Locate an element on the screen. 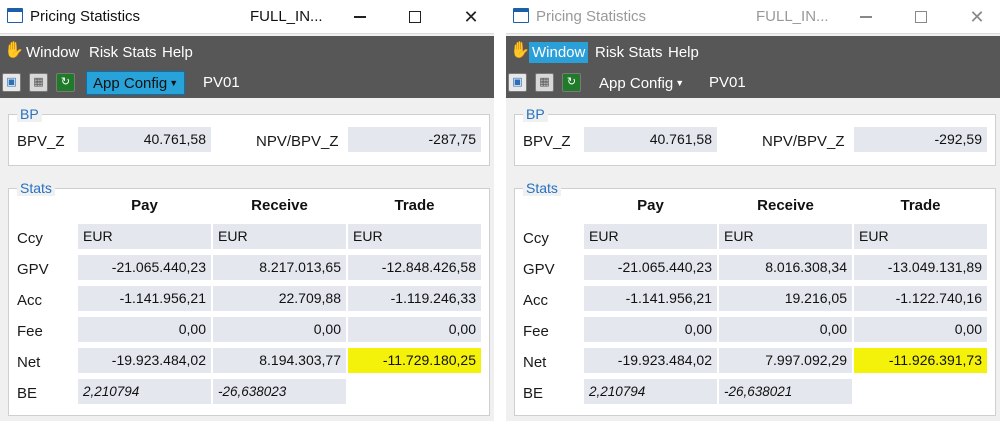  npv-bpv-z-label: NPV/BPV_Z is located at coordinates (297, 141).